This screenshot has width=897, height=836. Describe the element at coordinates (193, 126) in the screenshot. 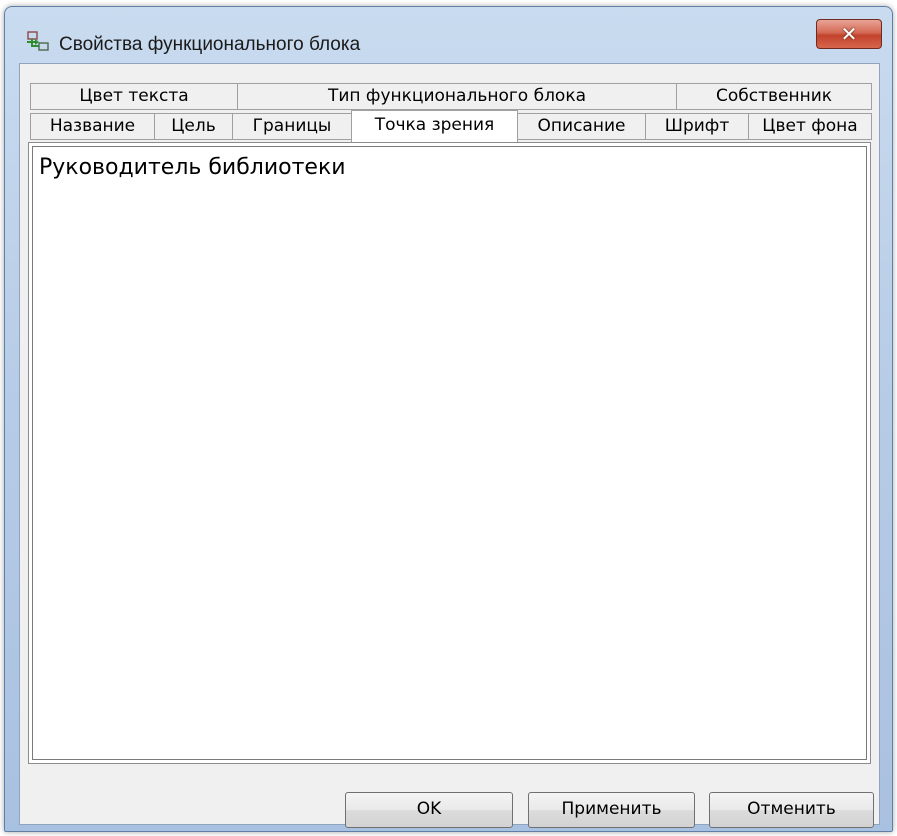

I see `tab-goal: Цель` at that location.